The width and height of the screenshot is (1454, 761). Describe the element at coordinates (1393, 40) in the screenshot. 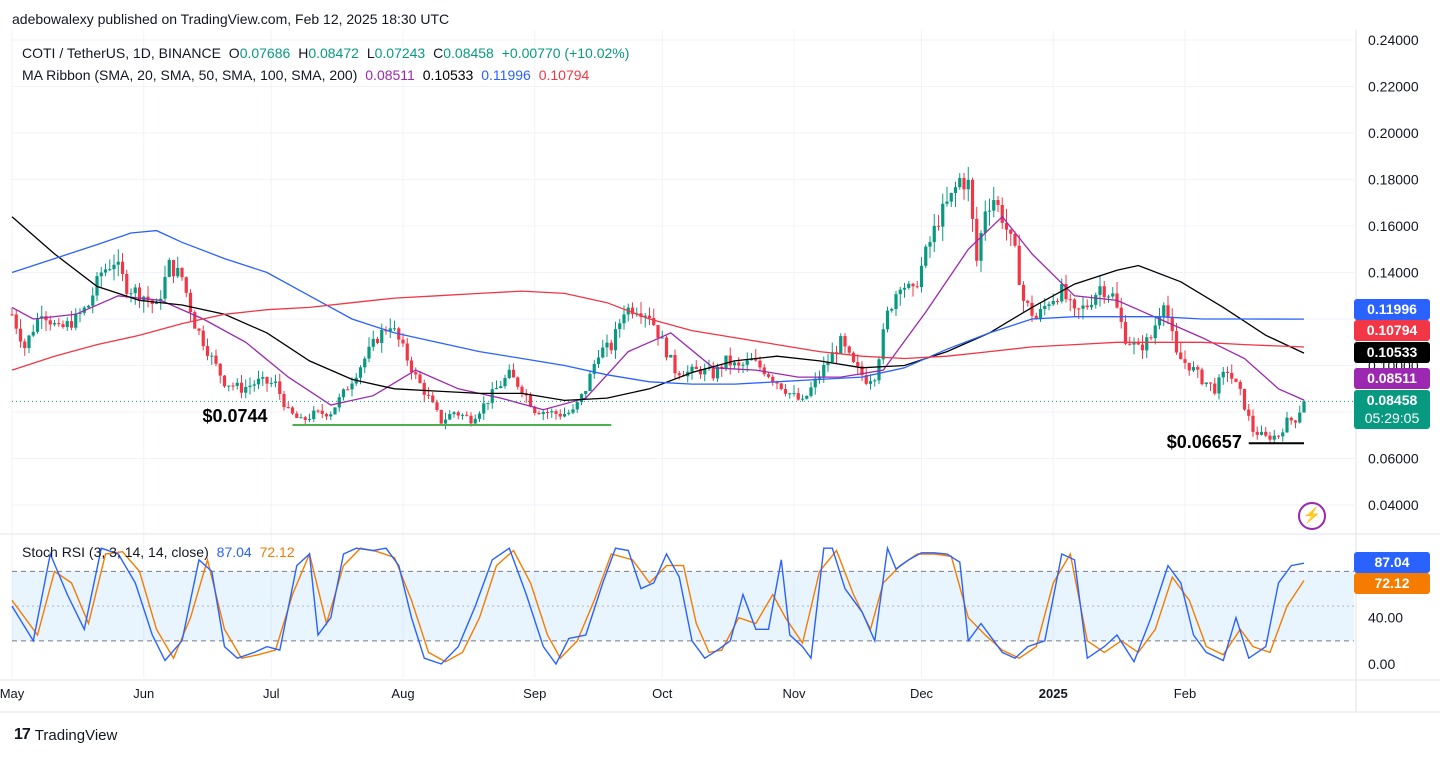

I see `price-tick-label: 0.24000` at that location.